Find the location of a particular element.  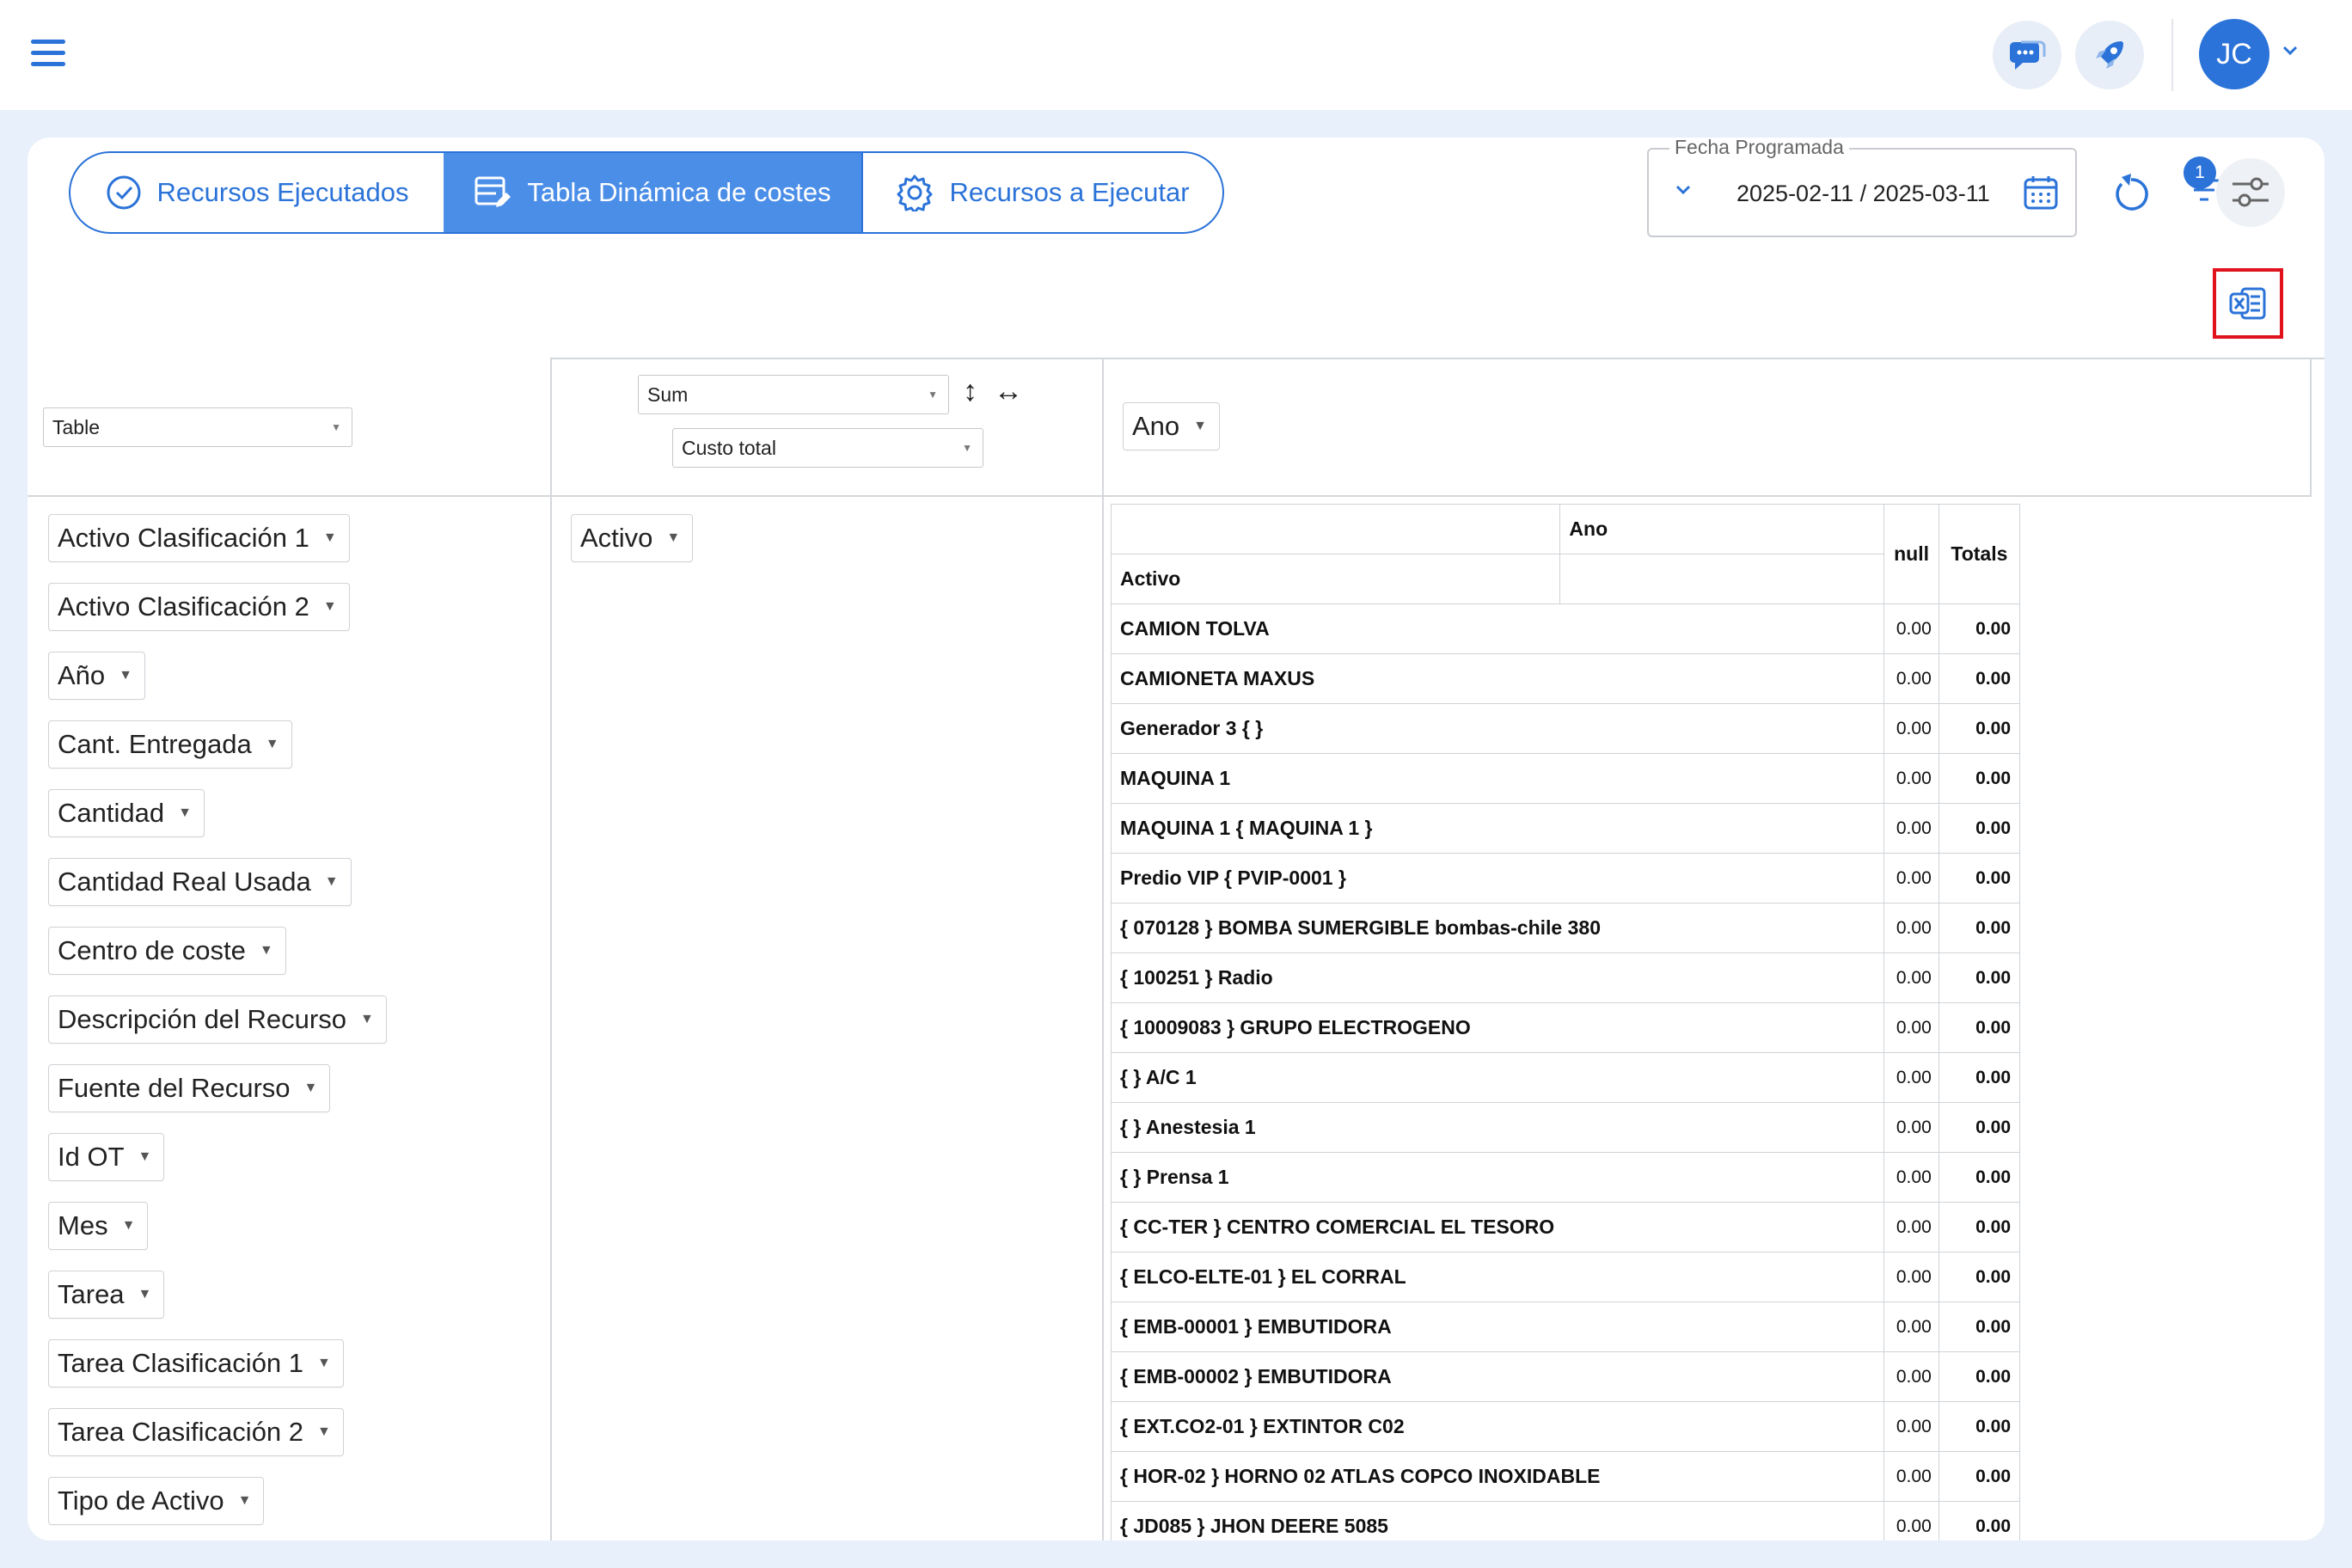

row-label-cell: { EXT.CO2-01 } EXTINTOR C02 is located at coordinates (1497, 1426).